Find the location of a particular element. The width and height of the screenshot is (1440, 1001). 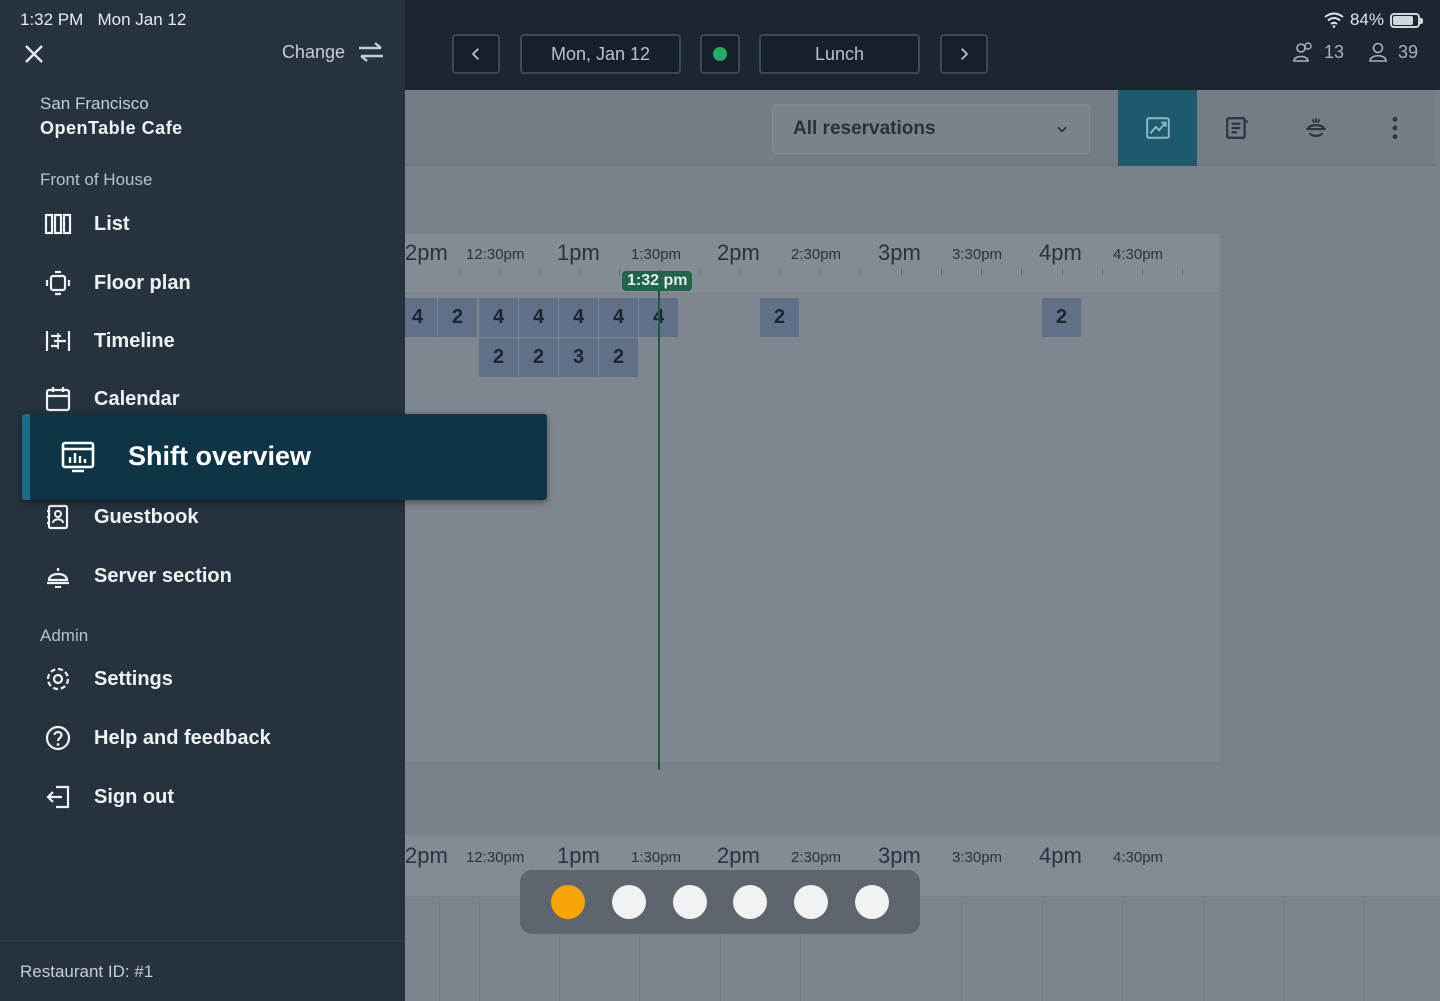

chevron-left-icon is located at coordinates (475, 54).